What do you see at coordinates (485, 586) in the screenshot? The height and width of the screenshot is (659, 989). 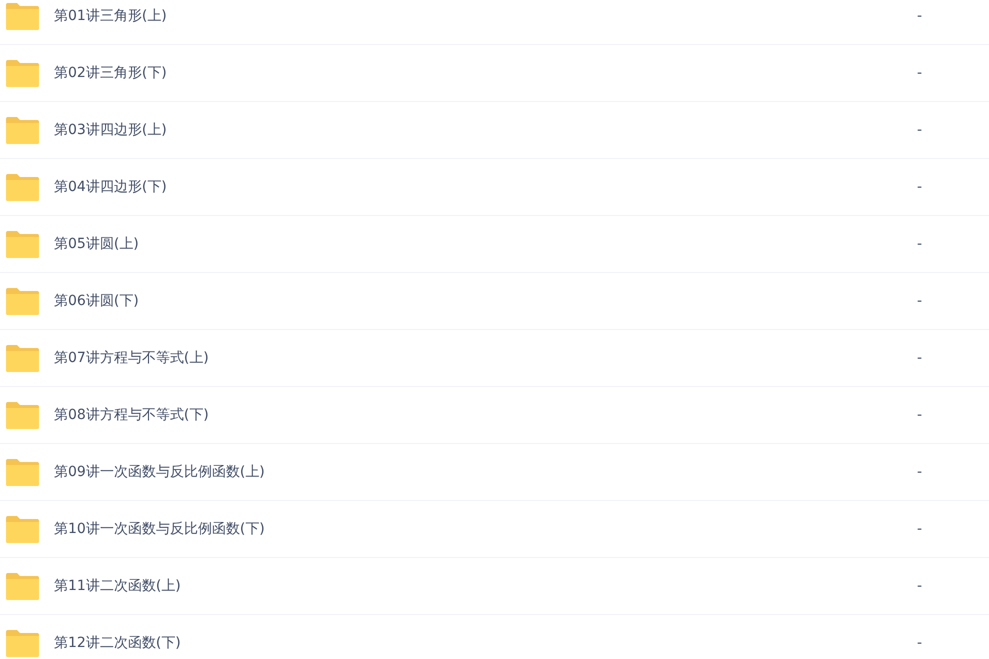 I see `folder-name: 第11讲二次函数(上)` at bounding box center [485, 586].